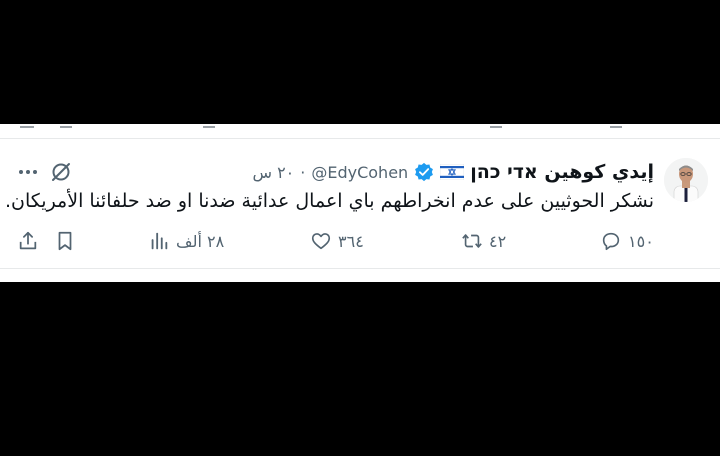 This screenshot has height=456, width=720. What do you see at coordinates (28, 172) in the screenshot?
I see `more-options-icon` at bounding box center [28, 172].